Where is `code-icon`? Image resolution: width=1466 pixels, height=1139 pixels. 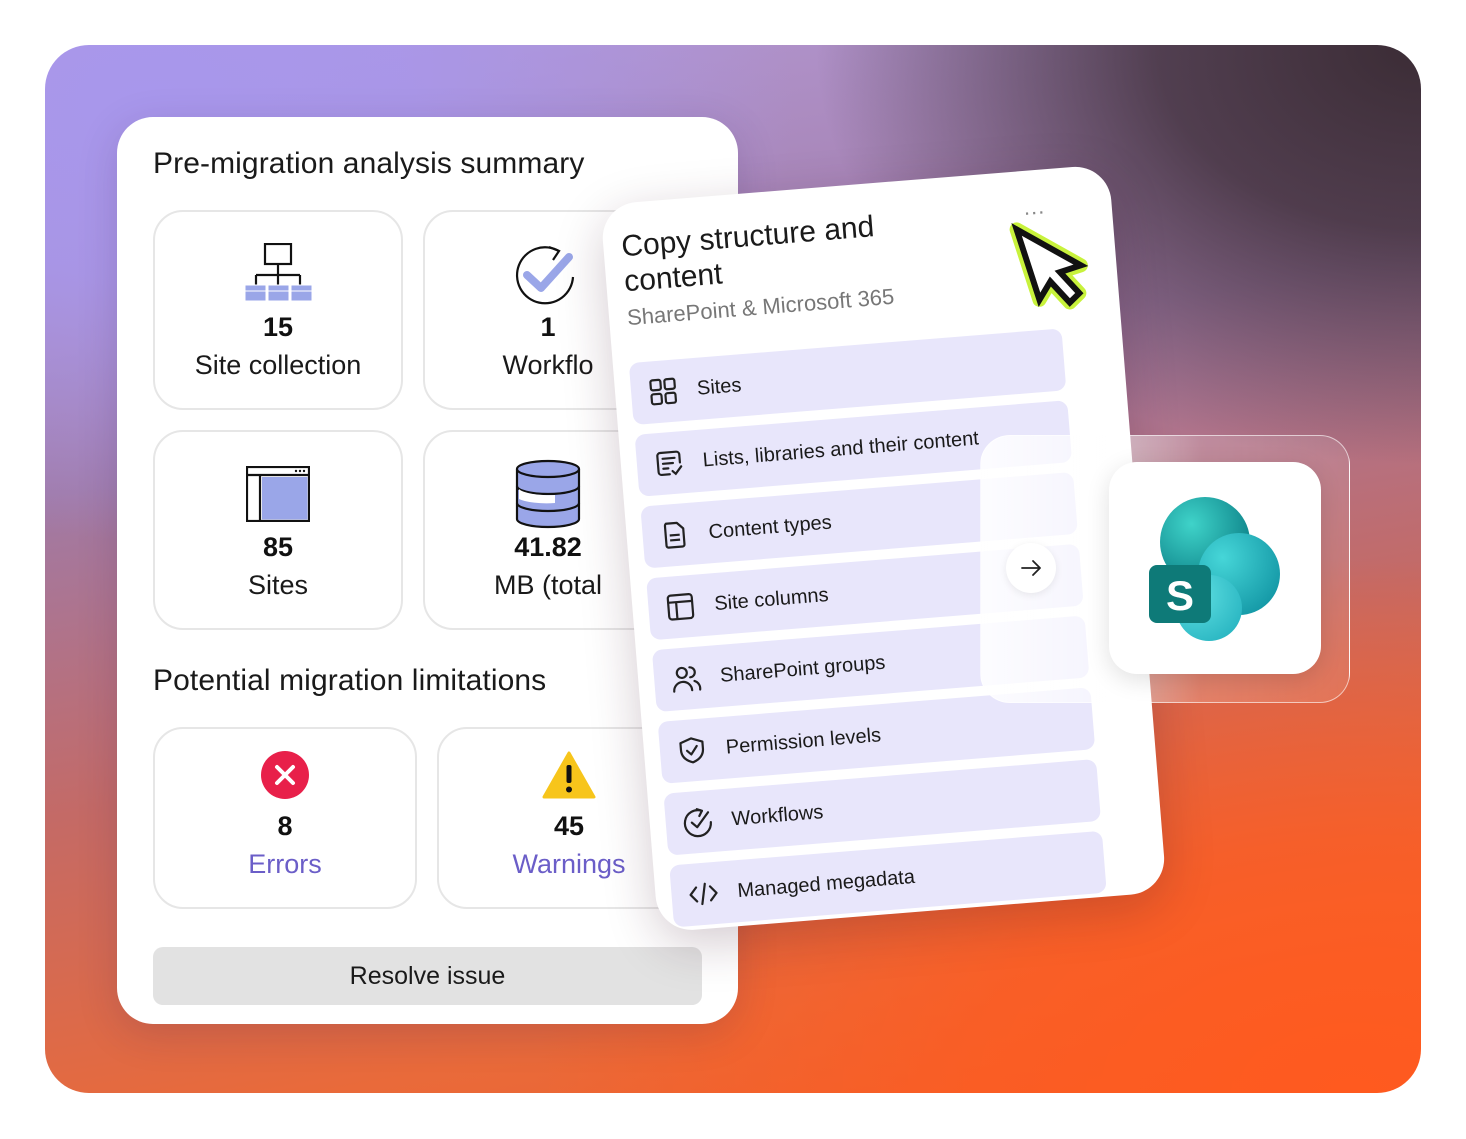 code-icon is located at coordinates (703, 894).